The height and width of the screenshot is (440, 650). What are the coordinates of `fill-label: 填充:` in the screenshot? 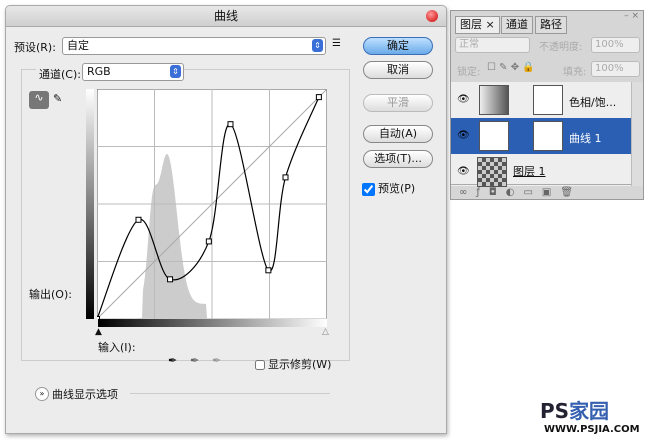 It's located at (575, 72).